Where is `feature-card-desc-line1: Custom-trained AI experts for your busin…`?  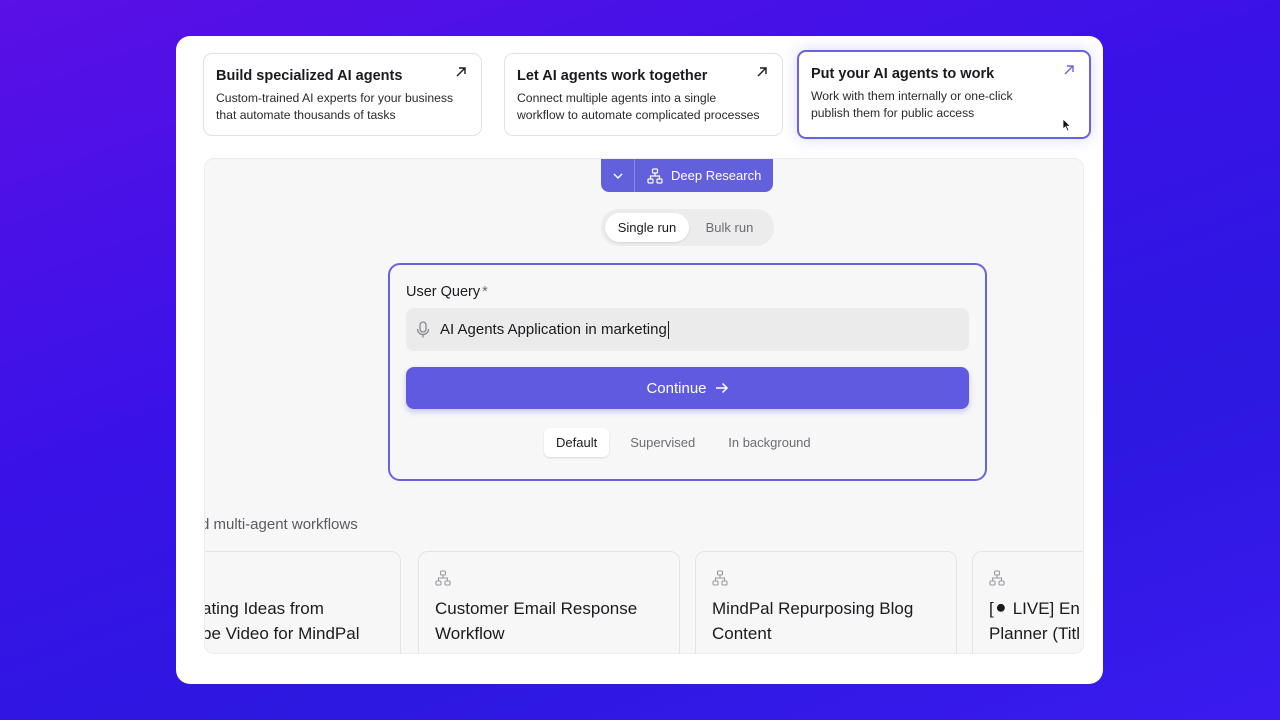 feature-card-desc-line1: Custom-trained AI experts for your busin… is located at coordinates (335, 98).